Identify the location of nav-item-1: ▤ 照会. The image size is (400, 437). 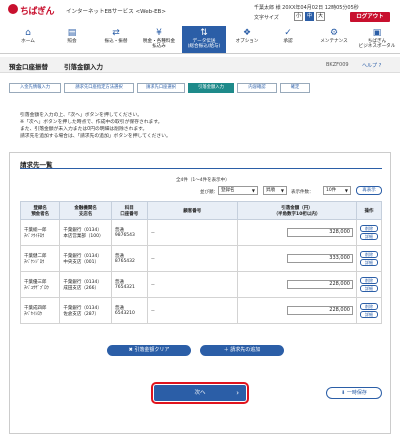
(72, 39).